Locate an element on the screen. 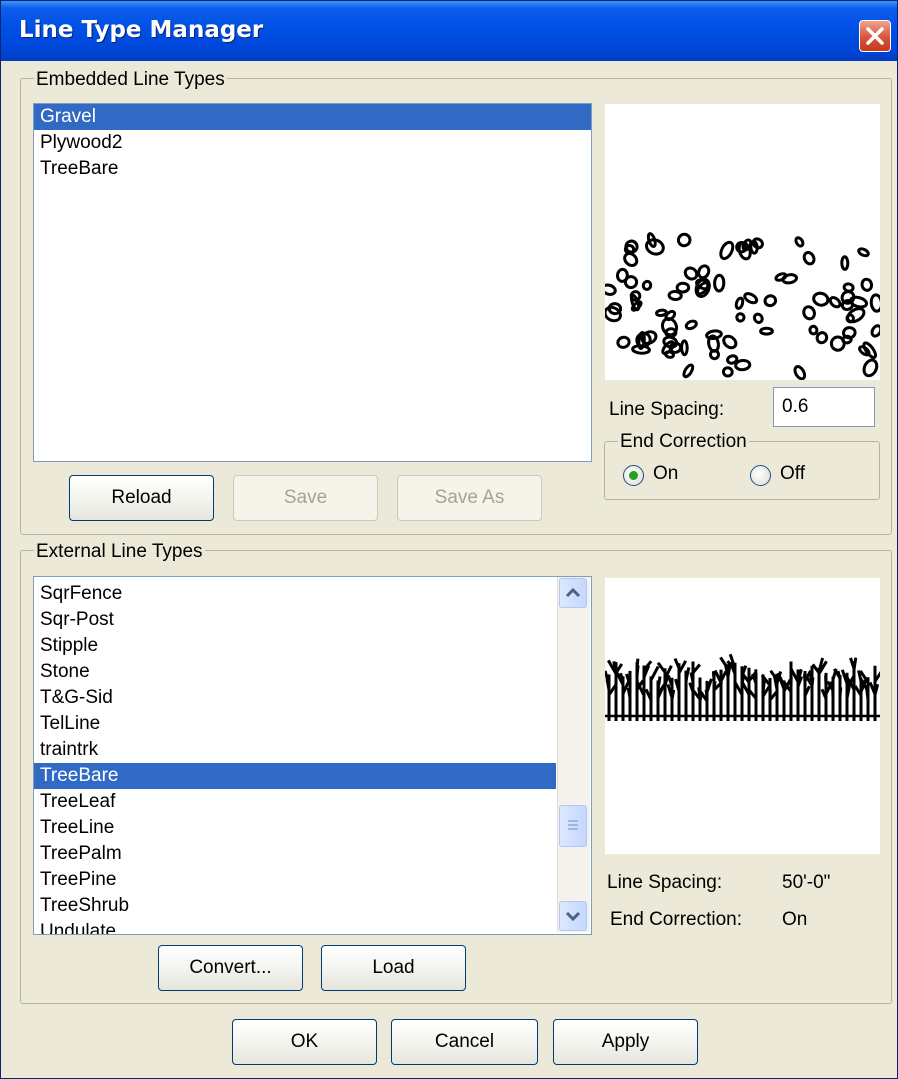 This screenshot has width=898, height=1079. reload-button: Reload is located at coordinates (141, 498).